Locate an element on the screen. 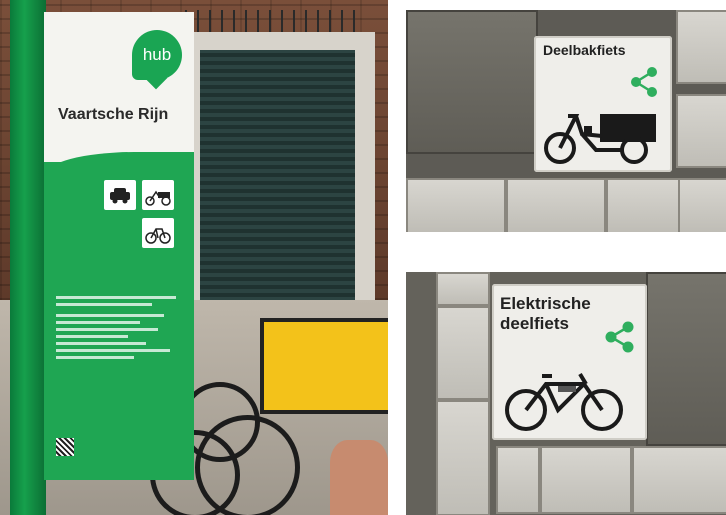 This screenshot has height=515, width=726. garage-door is located at coordinates (277, 177).